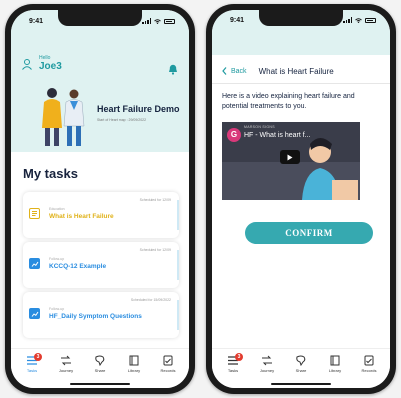 The height and width of the screenshot is (398, 401). I want to click on task-kind: Education, so click(57, 209).